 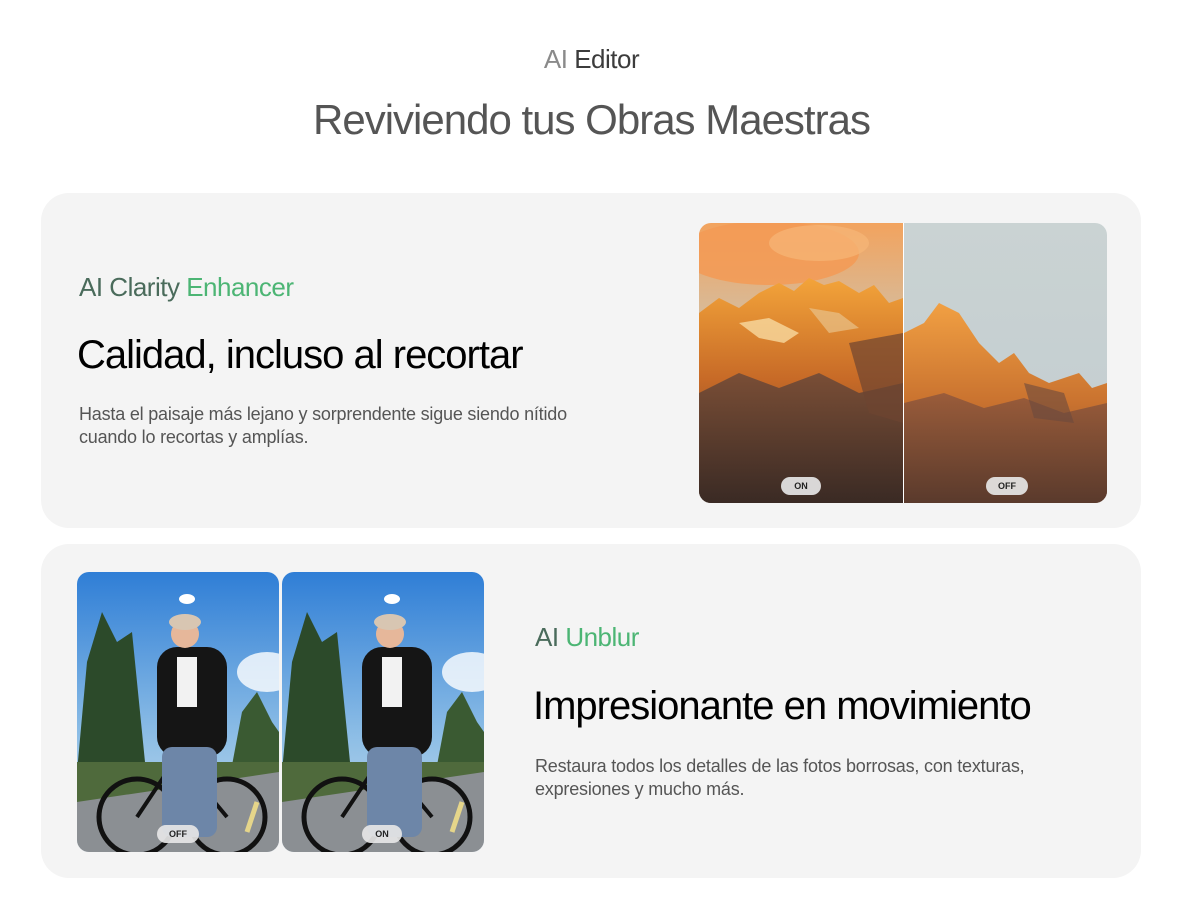 I want to click on feature-tag: AI Clarity Enhancer, so click(x=186, y=287).